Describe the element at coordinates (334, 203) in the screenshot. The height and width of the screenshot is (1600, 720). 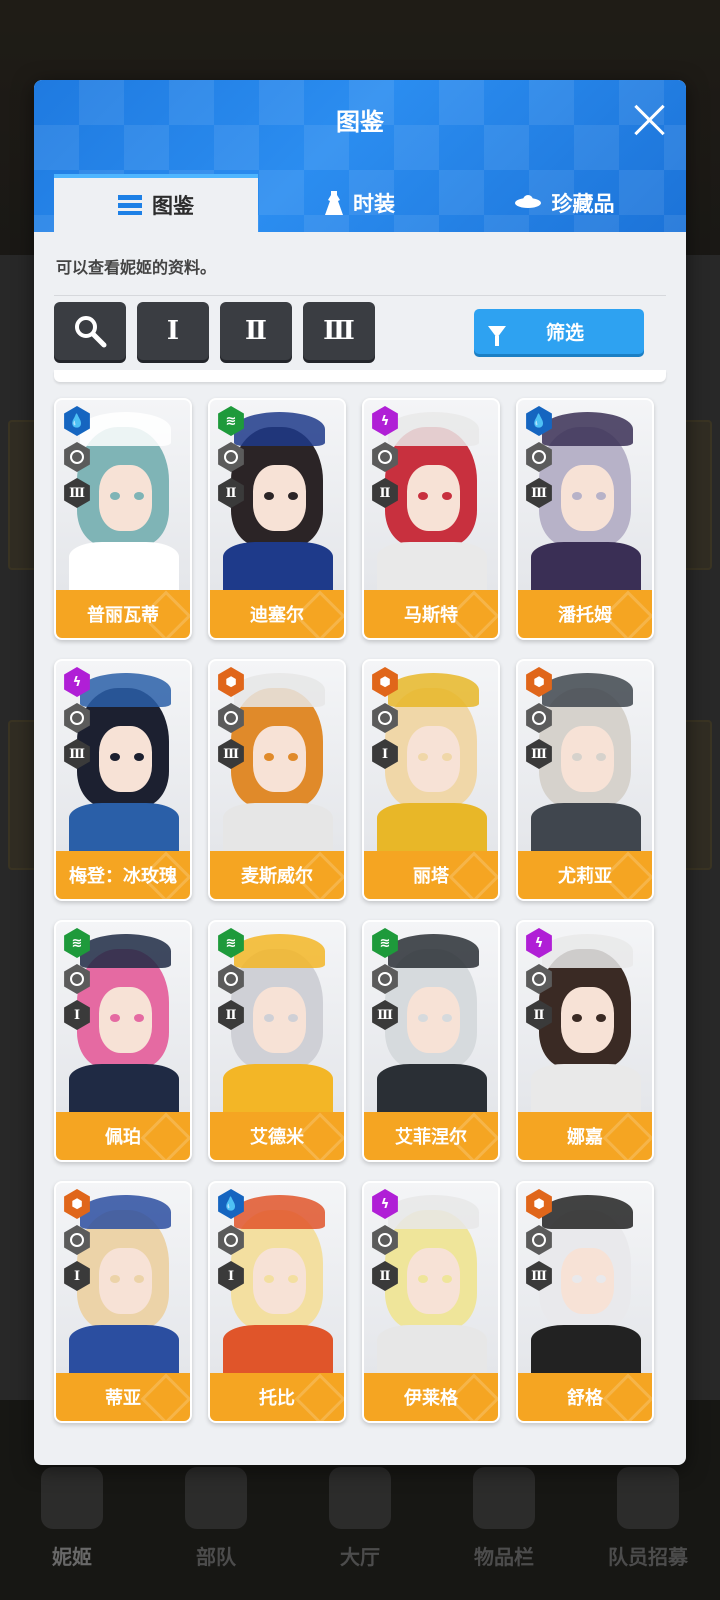
I see `dress-icon` at that location.